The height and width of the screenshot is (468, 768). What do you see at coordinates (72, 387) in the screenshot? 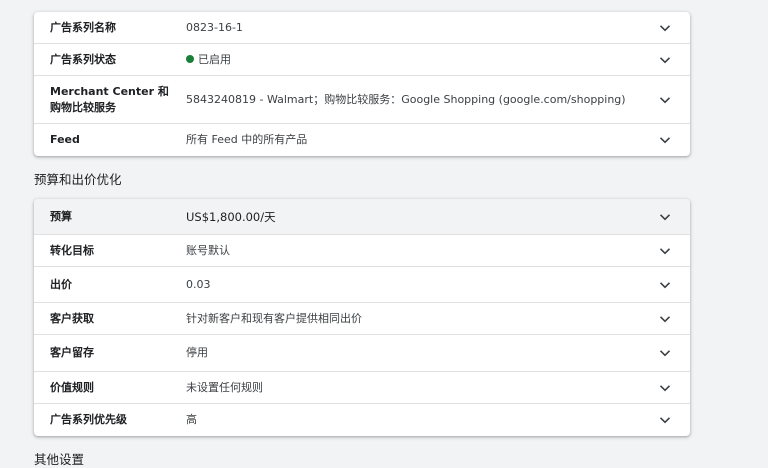
I see `row-label: 价值规则` at bounding box center [72, 387].